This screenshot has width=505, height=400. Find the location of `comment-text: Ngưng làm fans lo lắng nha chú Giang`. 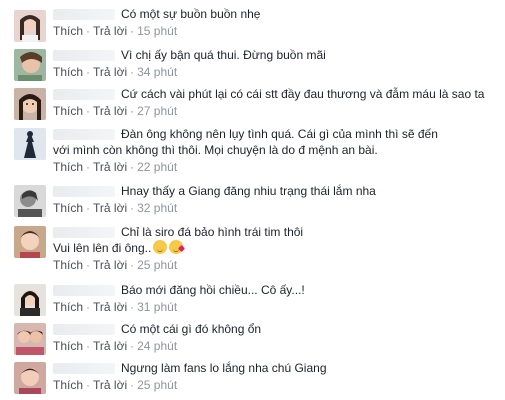

comment-text: Ngưng làm fans lo lắng nha chú Giang is located at coordinates (224, 368).